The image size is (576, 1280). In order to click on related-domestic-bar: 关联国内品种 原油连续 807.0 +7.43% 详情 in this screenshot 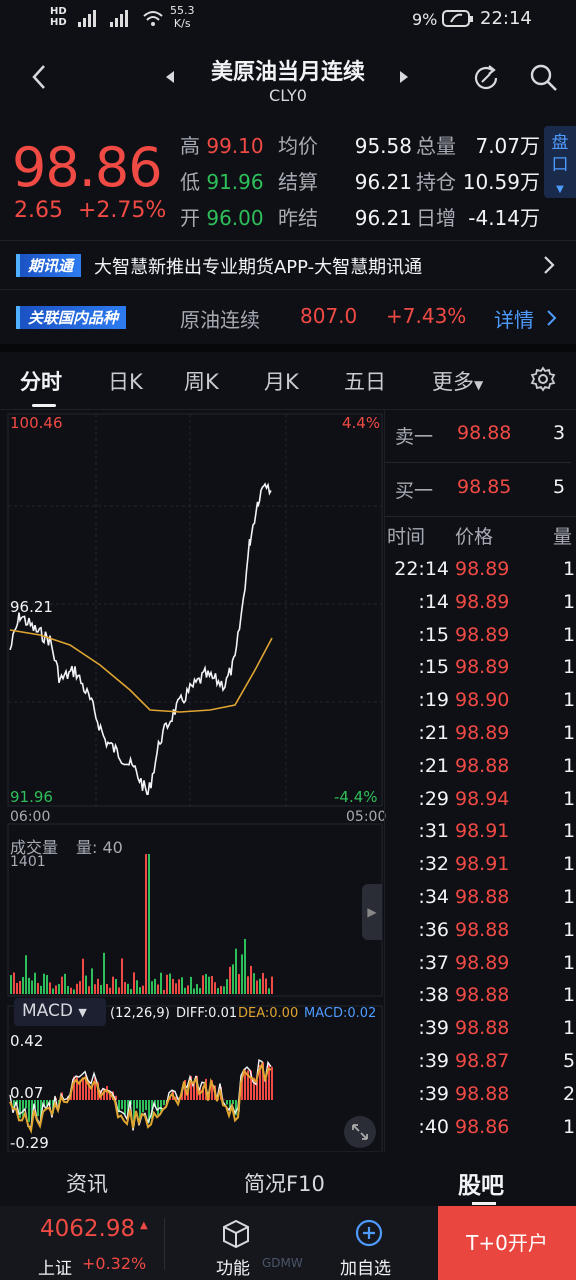, I will do `click(288, 318)`.